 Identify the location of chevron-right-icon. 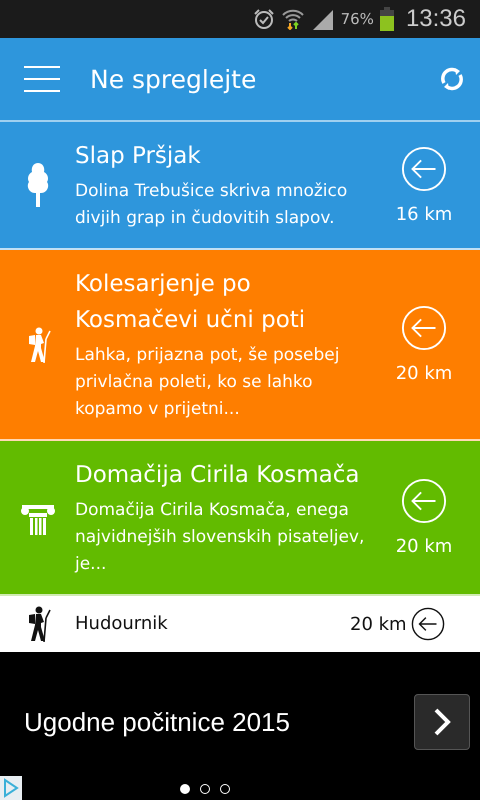
(442, 722).